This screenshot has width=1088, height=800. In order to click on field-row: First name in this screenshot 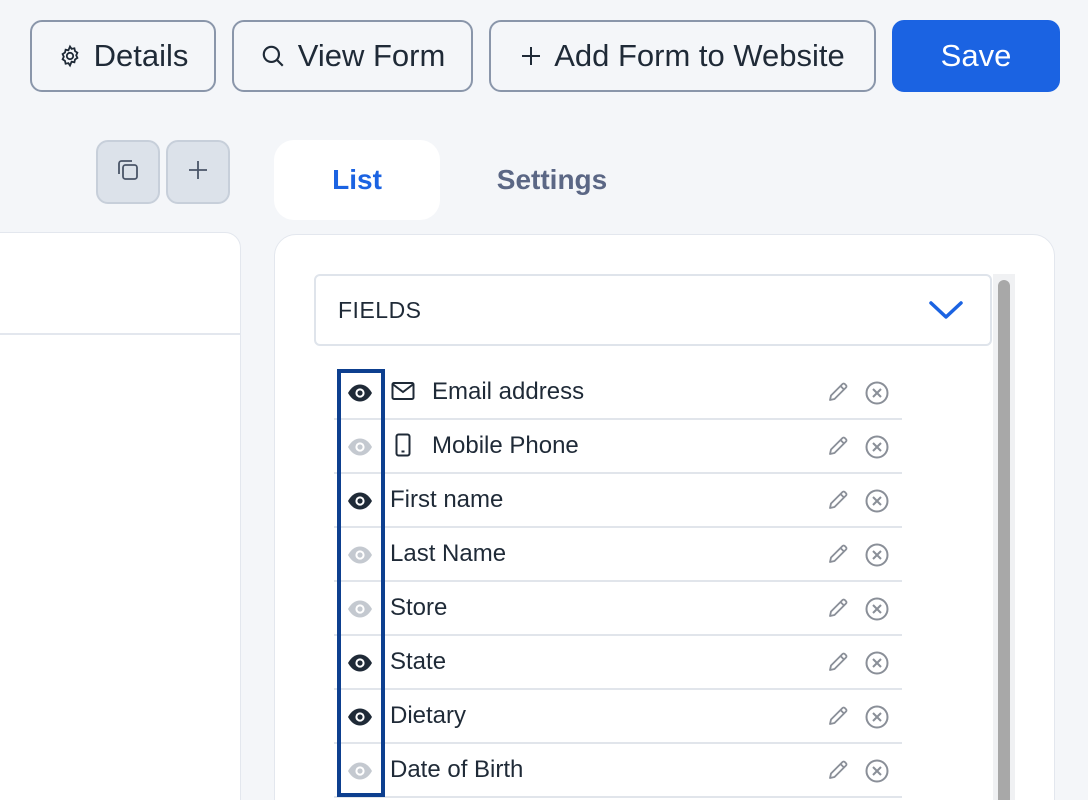, I will do `click(618, 501)`.